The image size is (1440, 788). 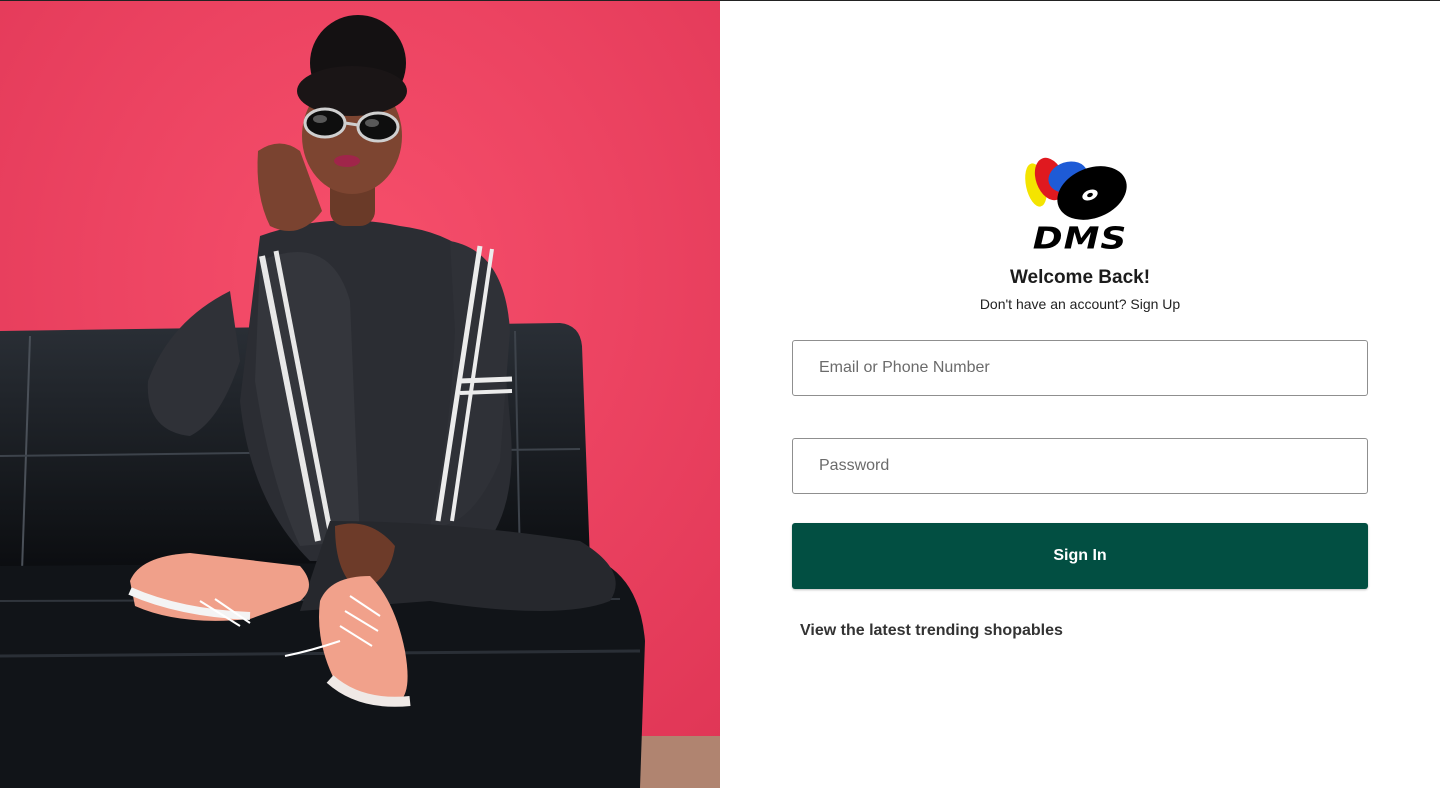 I want to click on signup-prompt: Don't have an account? Sign Up, so click(x=1080, y=304).